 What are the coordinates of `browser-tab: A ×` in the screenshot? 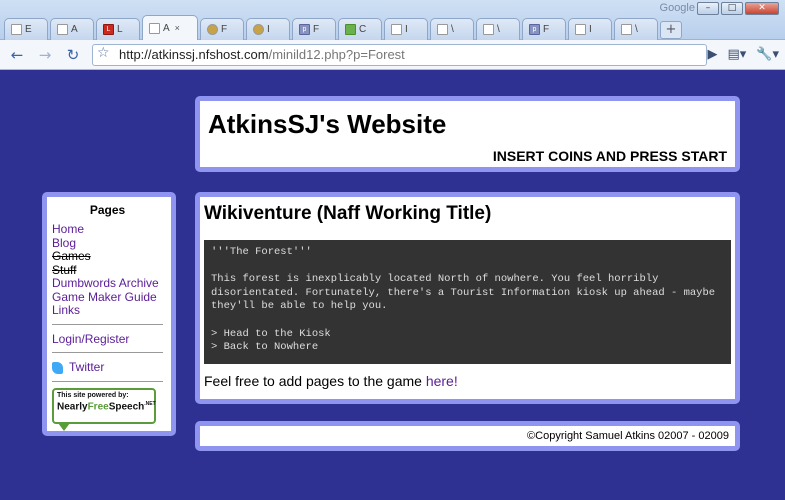 It's located at (170, 27).